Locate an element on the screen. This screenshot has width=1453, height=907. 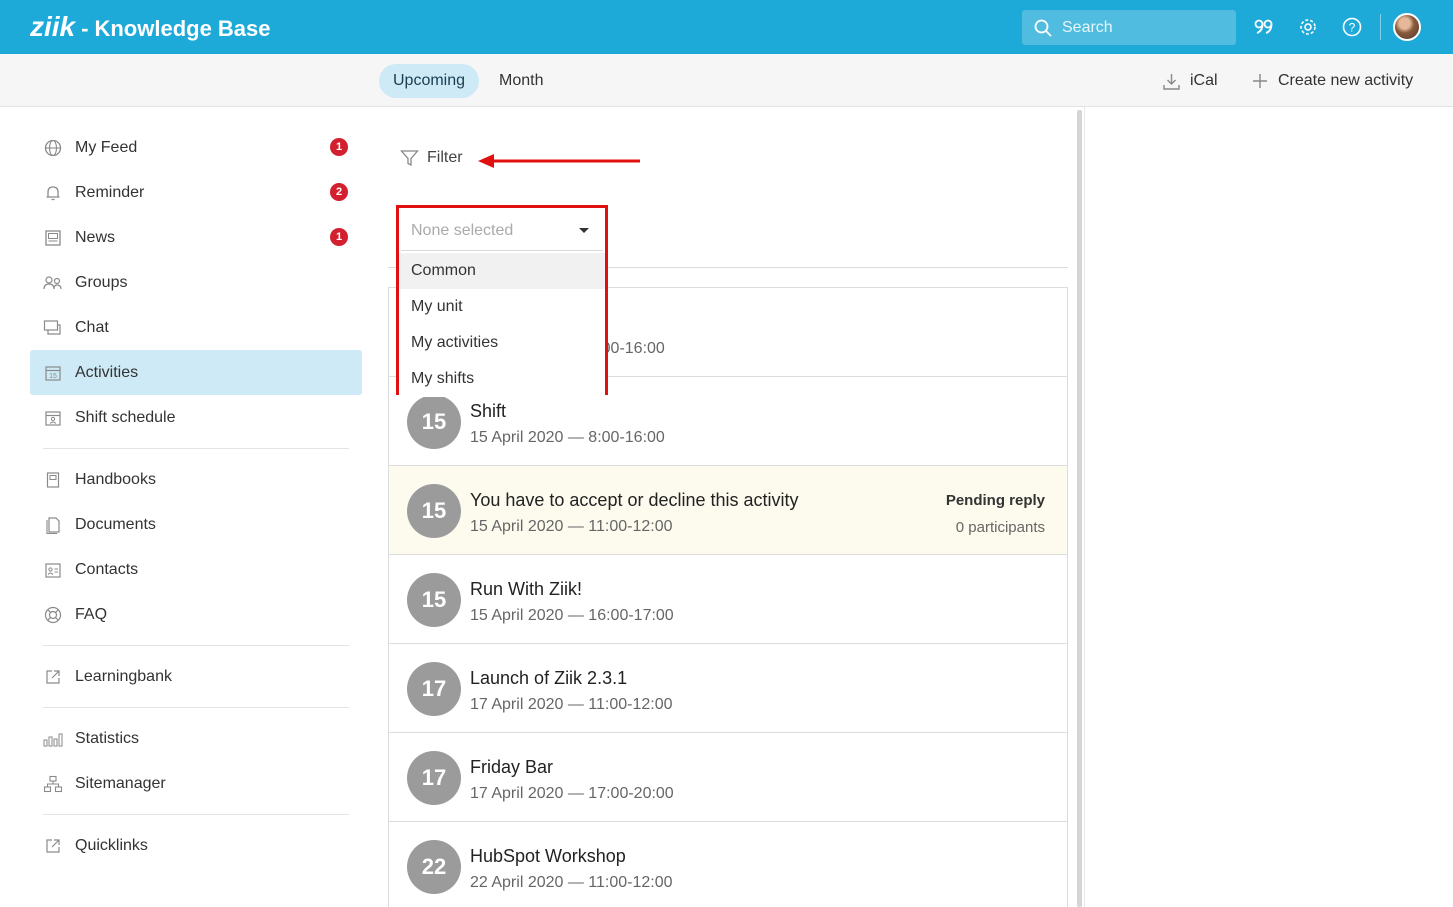
app-title: Knowledge Base is located at coordinates (182, 28).